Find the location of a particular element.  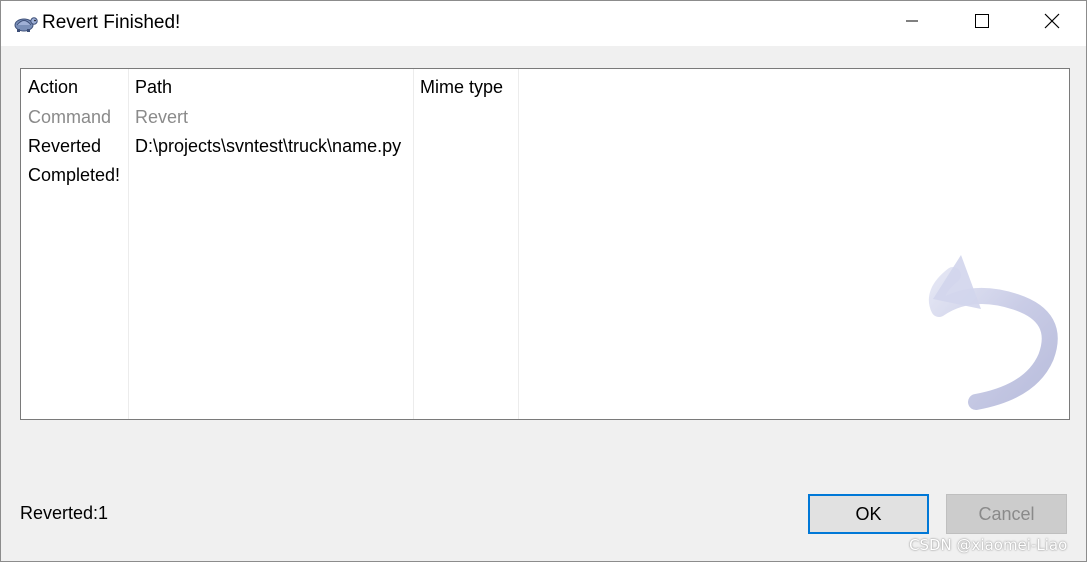

maximize-icon is located at coordinates (982, 23).